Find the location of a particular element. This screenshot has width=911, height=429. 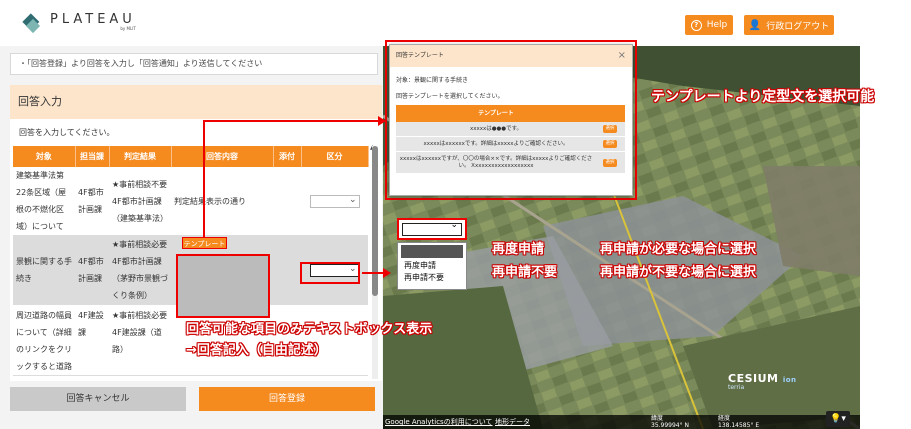

longitude-readout: 経度 138.14585° E is located at coordinates (739, 422).